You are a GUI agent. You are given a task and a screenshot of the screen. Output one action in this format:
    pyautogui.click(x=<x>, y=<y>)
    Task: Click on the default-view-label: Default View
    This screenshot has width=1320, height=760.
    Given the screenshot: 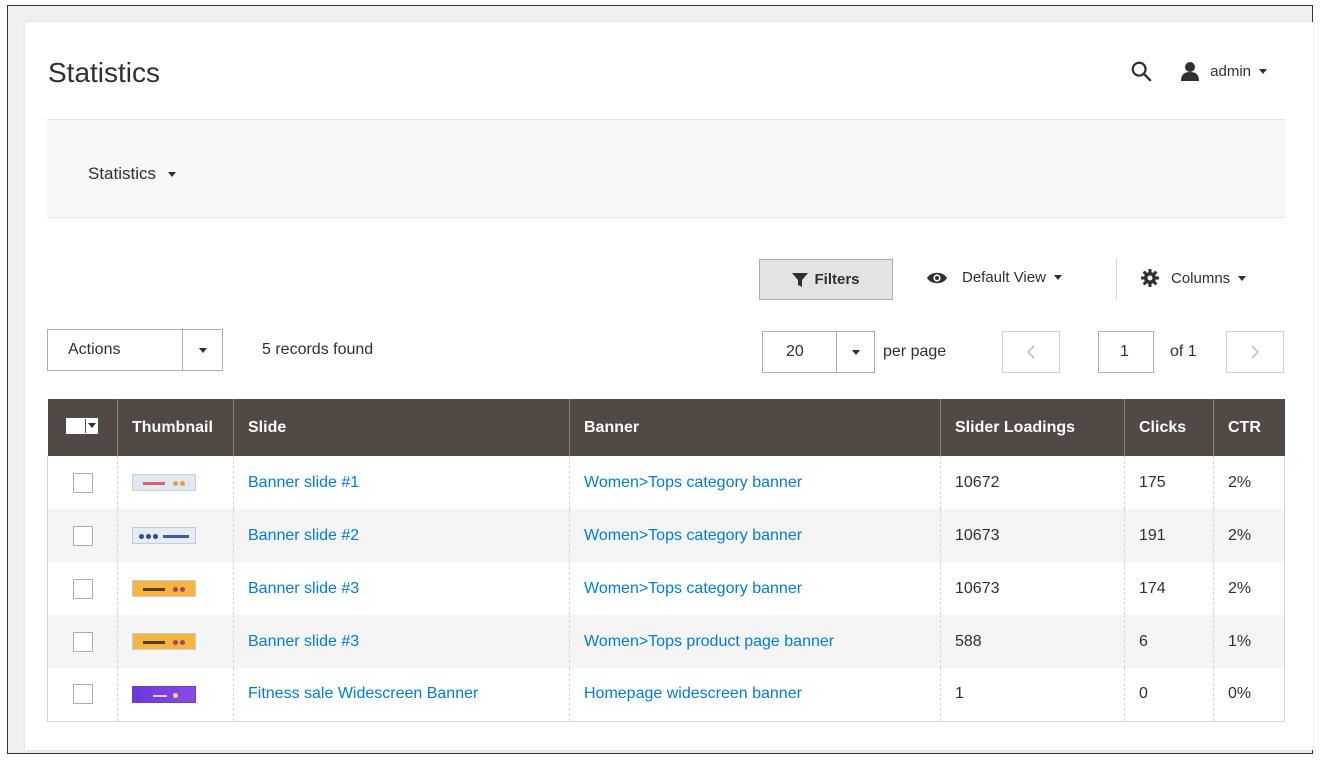 What is the action you would take?
    pyautogui.click(x=1004, y=277)
    